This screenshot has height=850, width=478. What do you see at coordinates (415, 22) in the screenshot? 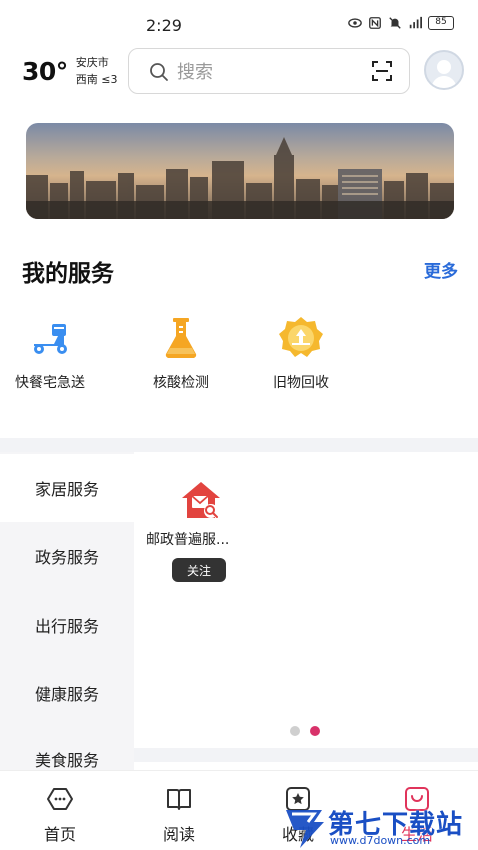
I see `signal-icon` at bounding box center [415, 22].